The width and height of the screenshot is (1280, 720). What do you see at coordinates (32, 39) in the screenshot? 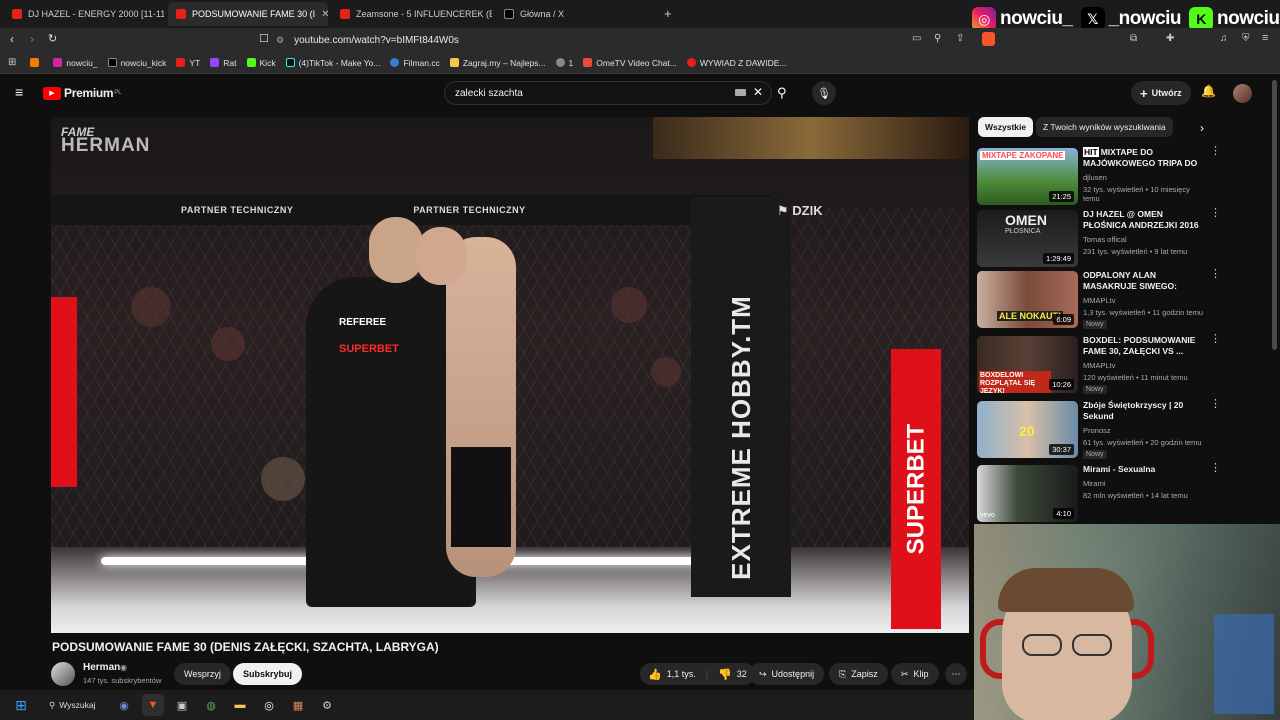
I see `forward-icon: ›` at bounding box center [32, 39].